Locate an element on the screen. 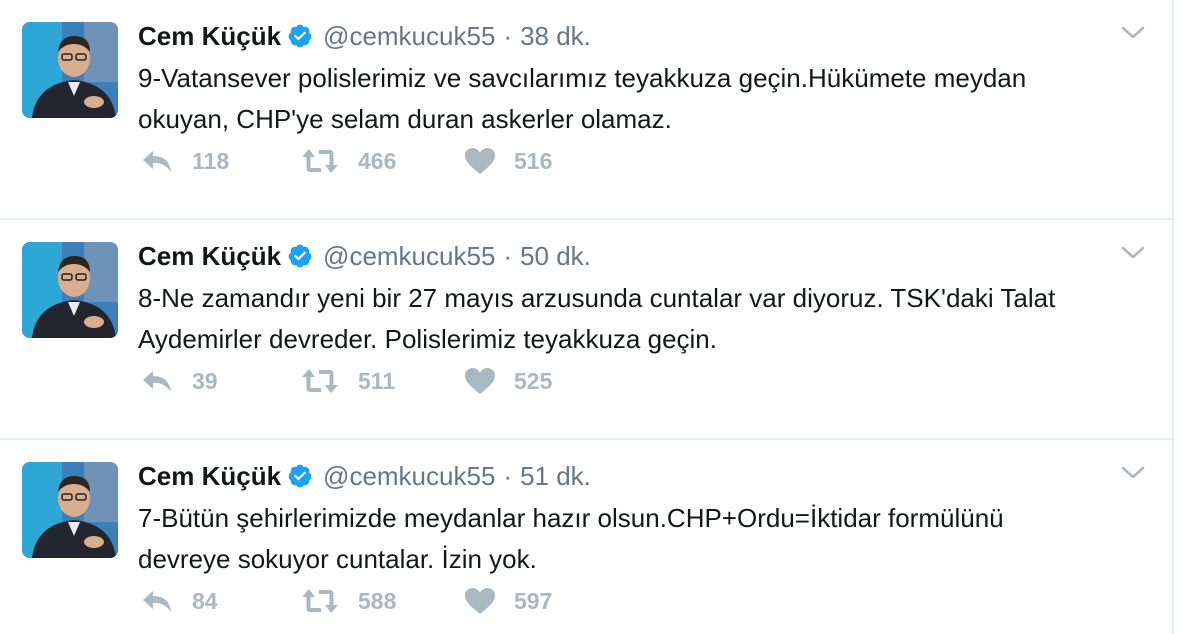 Image resolution: width=1182 pixels, height=634 pixels. like-count: 516 is located at coordinates (533, 160).